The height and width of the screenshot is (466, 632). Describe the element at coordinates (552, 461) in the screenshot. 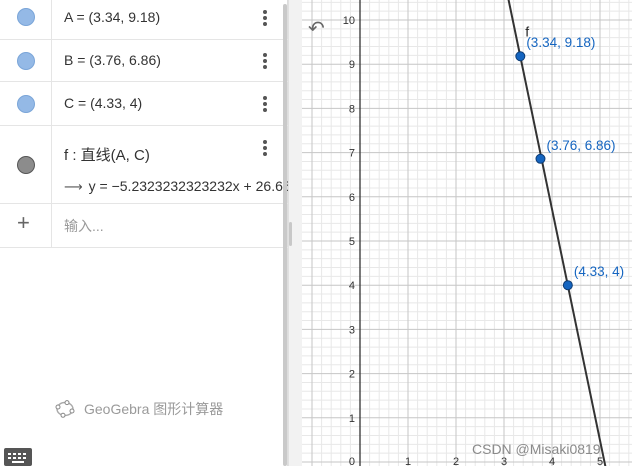

I see `x-tick-label: 4` at that location.